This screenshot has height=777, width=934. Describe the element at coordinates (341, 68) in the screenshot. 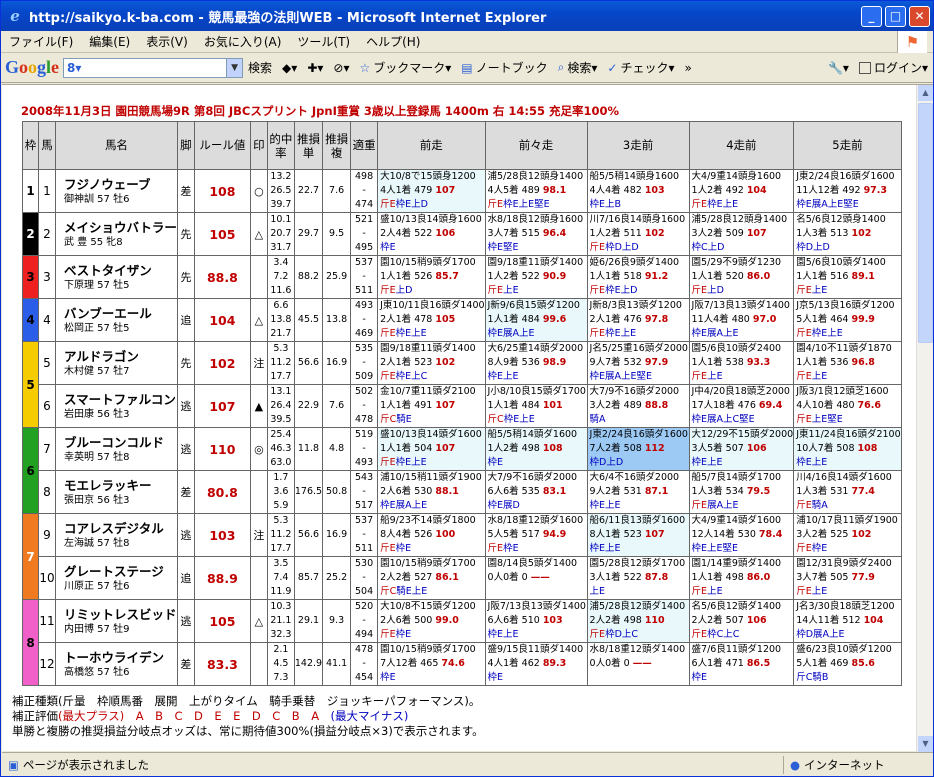

I see `block-icon: ⊘▾` at that location.